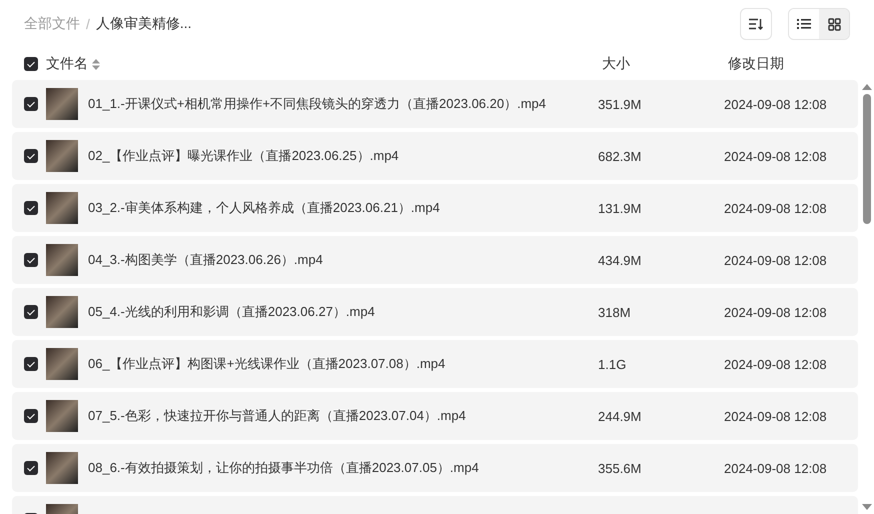 This screenshot has height=514, width=874. Describe the element at coordinates (264, 208) in the screenshot. I see `file-name: 03_2.-审美体系构建，个人风格养成（直播2023.06.21）.mp4` at that location.